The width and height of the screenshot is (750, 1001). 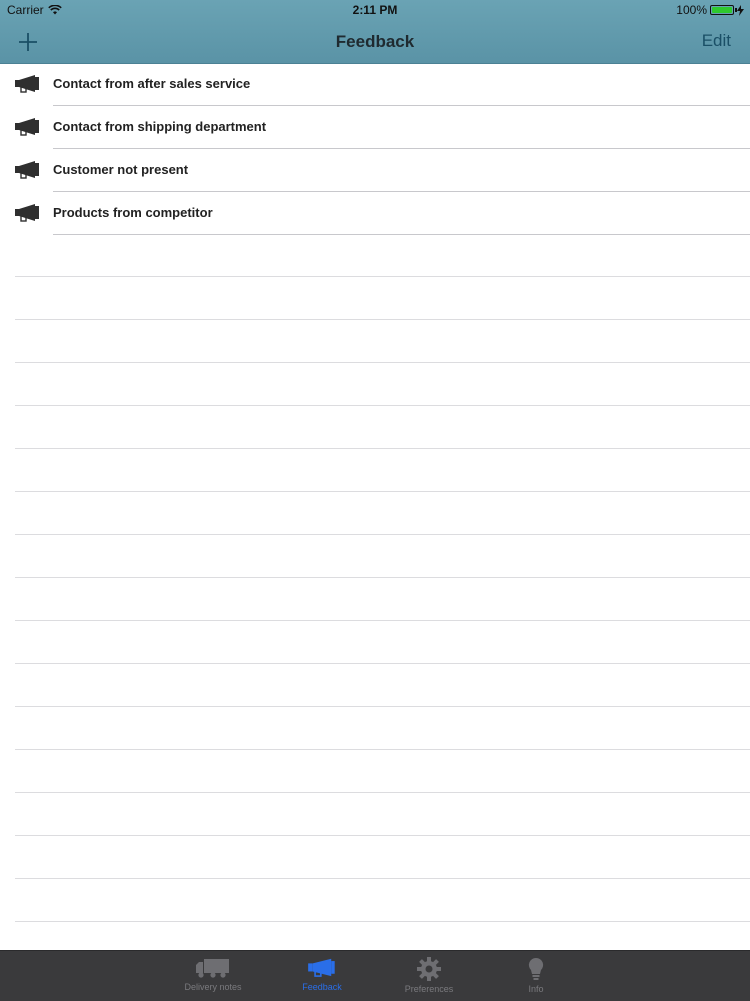 I want to click on battery-indicator: 100%, so click(x=710, y=10).